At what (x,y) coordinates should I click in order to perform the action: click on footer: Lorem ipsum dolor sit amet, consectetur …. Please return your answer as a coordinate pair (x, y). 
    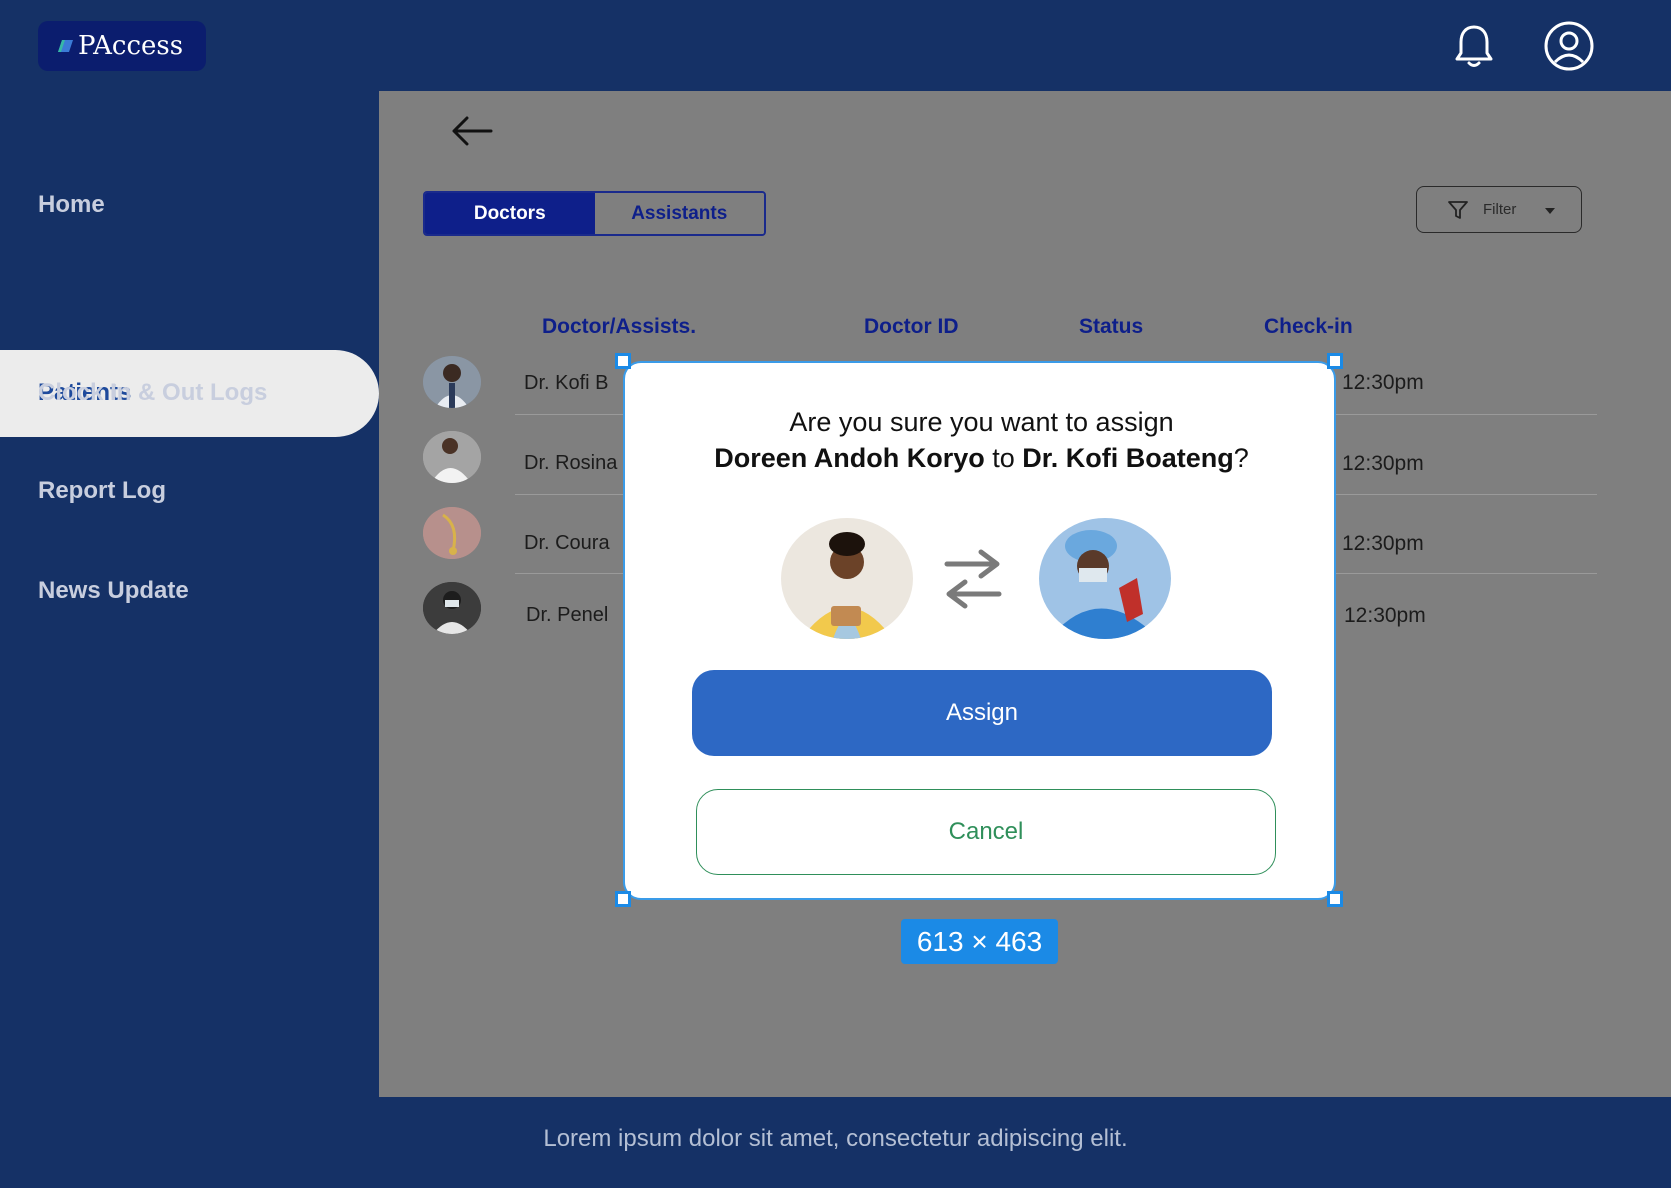
    Looking at the image, I should click on (835, 1142).